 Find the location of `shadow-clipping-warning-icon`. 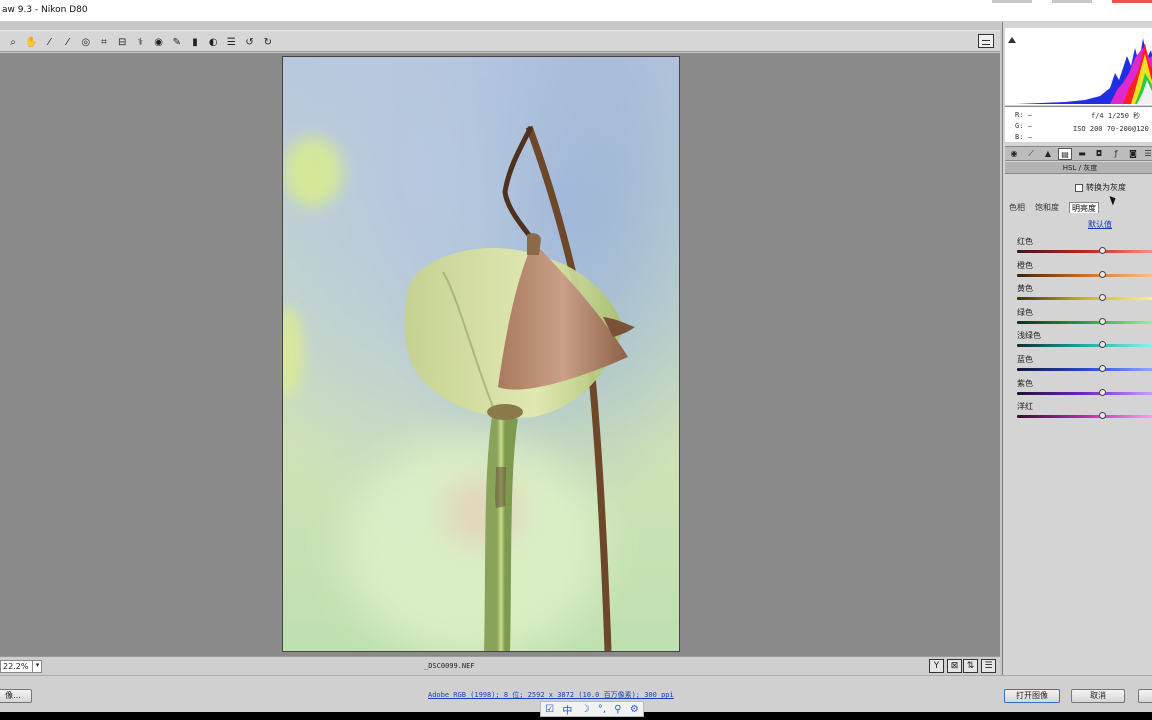

shadow-clipping-warning-icon is located at coordinates (1012, 40).